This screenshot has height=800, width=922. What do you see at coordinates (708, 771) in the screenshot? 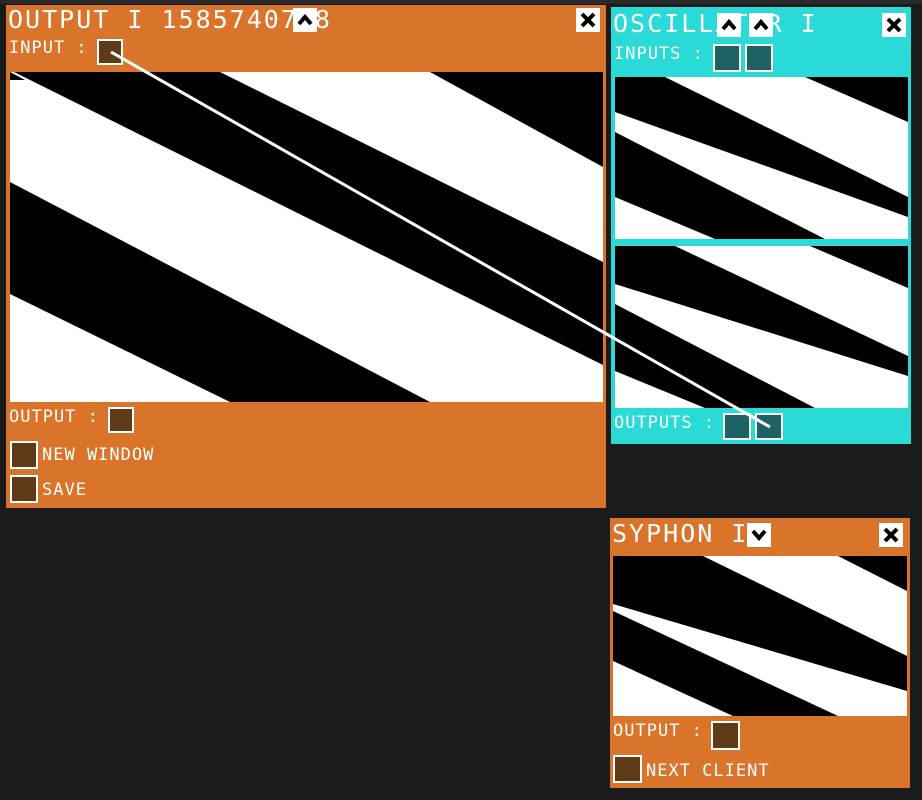
I see `next-client-label: NEXT CLIENT` at bounding box center [708, 771].